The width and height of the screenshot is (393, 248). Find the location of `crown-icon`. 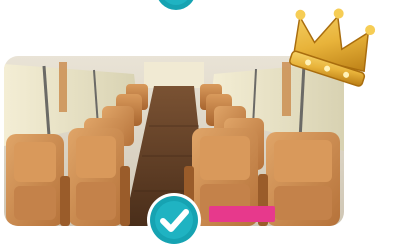

crown-icon is located at coordinates (332, 47).